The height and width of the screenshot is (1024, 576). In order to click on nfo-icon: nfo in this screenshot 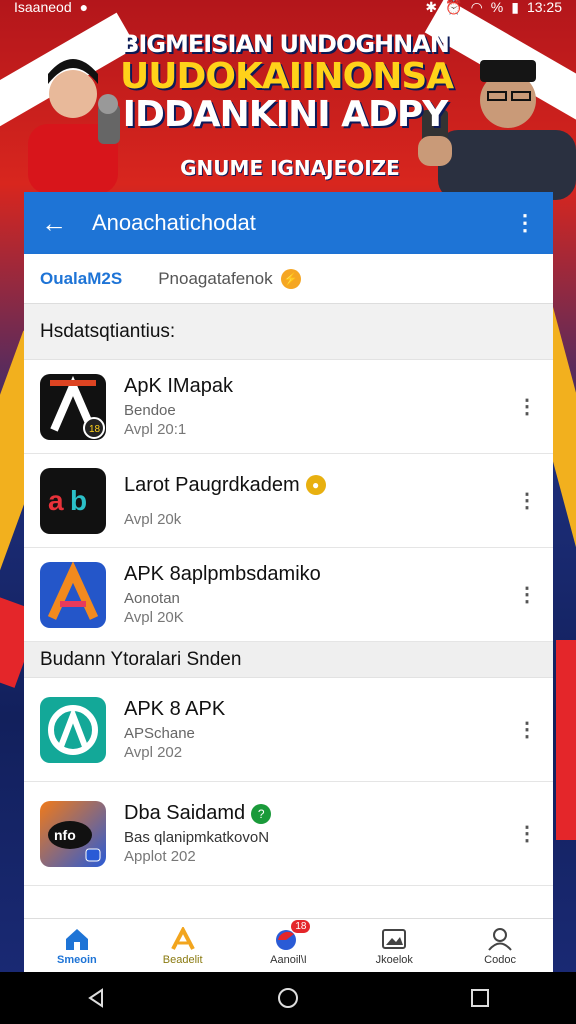, I will do `click(73, 833)`.